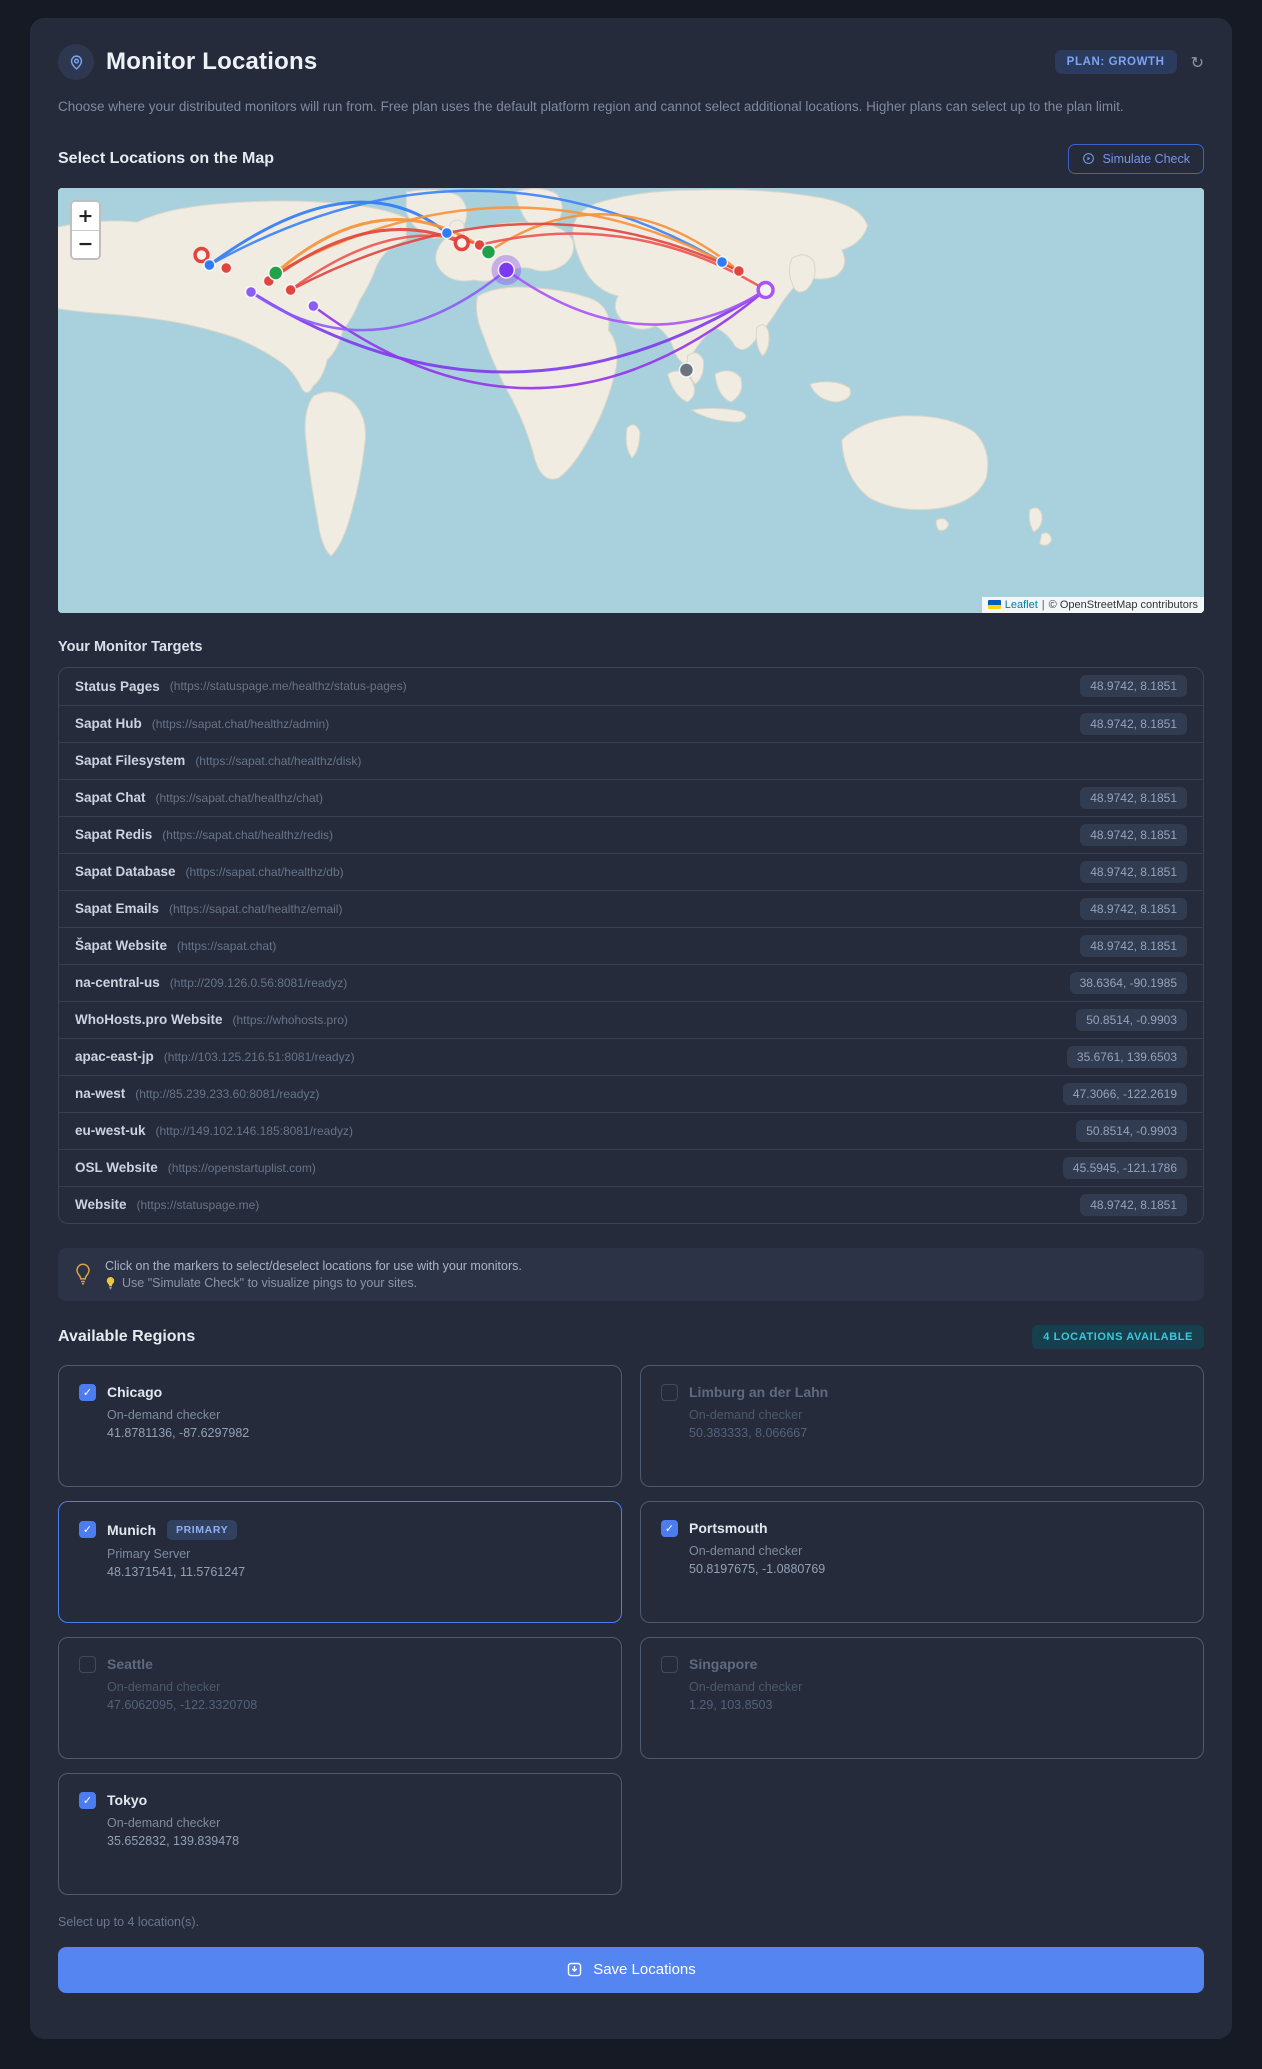 Image resolution: width=1262 pixels, height=2069 pixels. What do you see at coordinates (1021, 605) in the screenshot?
I see `leaflet-link: Leaflet` at bounding box center [1021, 605].